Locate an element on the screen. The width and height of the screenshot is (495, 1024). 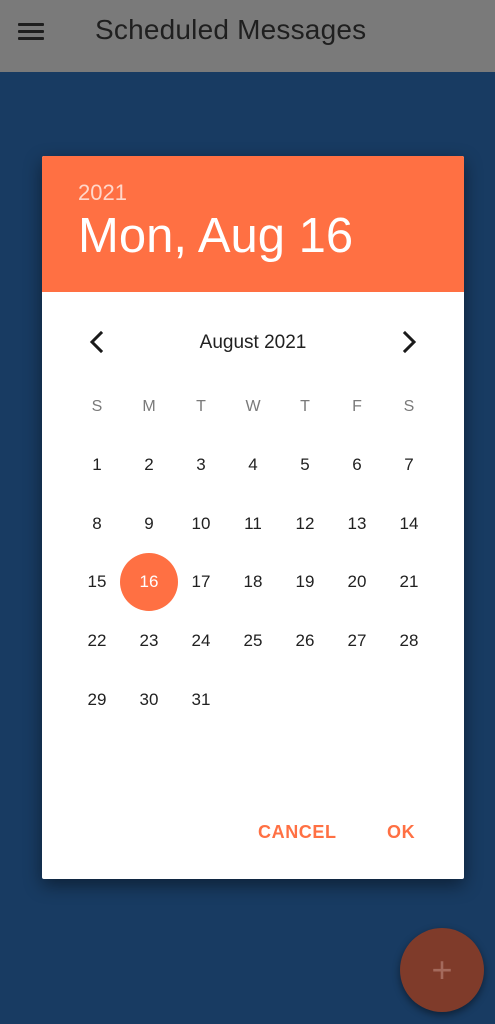
calendar-day-number: 9 is located at coordinates (149, 523).